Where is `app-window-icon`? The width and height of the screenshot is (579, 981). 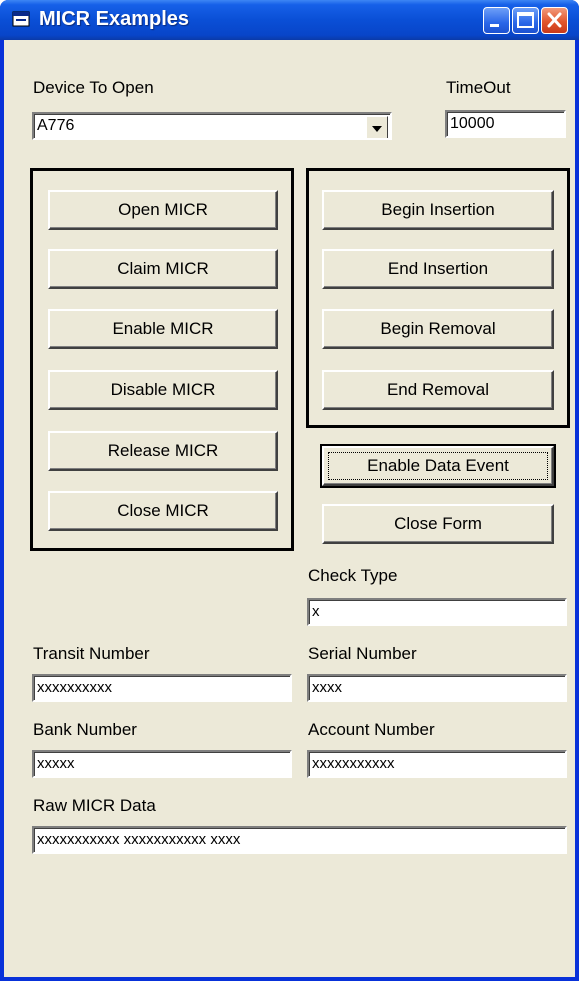
app-window-icon is located at coordinates (21, 19).